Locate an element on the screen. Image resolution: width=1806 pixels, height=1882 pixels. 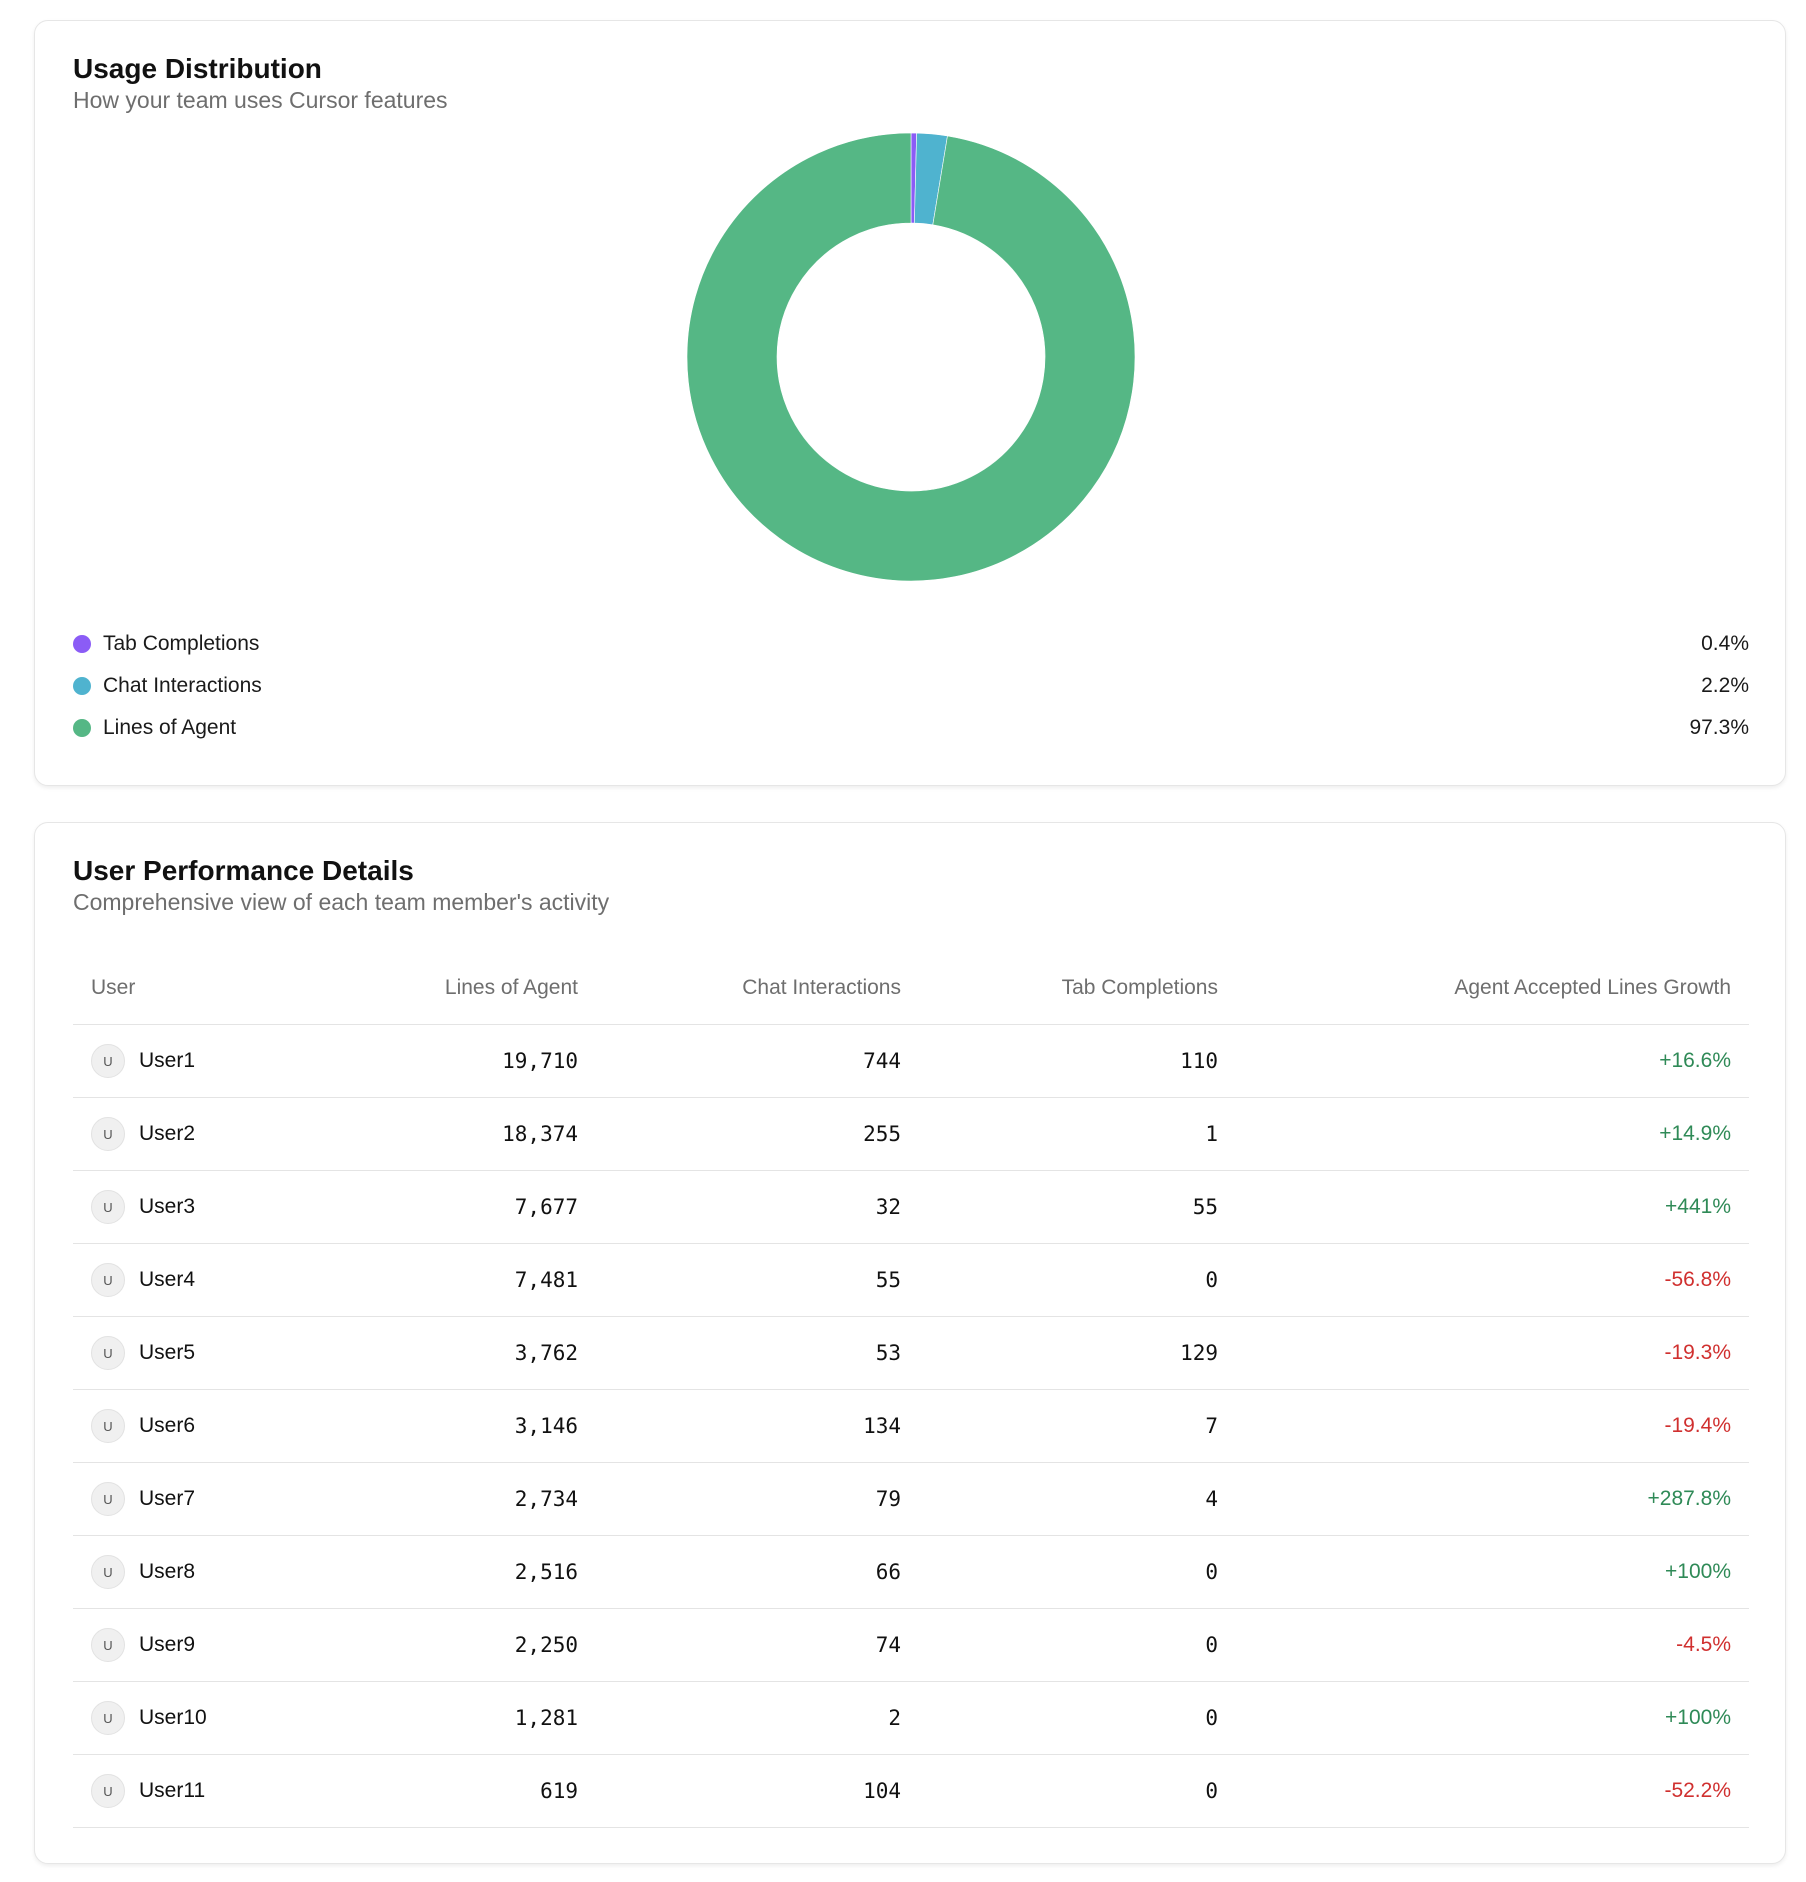
chat-cell: 55 is located at coordinates (888, 1280).